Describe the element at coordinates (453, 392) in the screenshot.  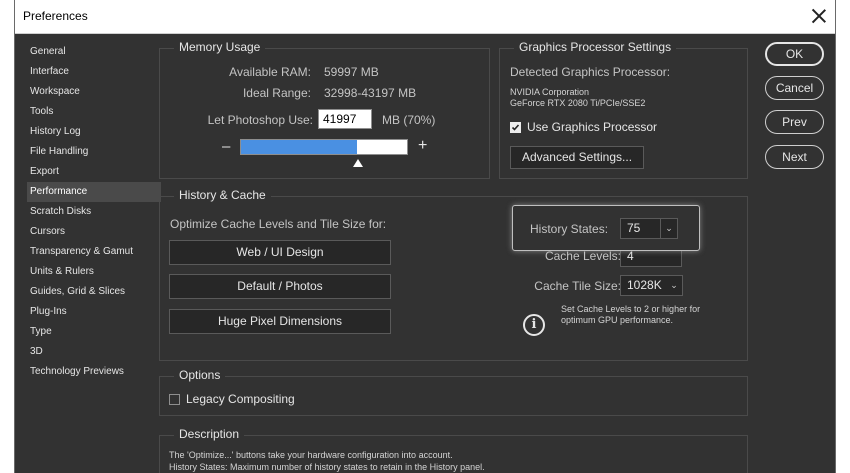
I see `options-panel: Options Legacy Compositing` at that location.